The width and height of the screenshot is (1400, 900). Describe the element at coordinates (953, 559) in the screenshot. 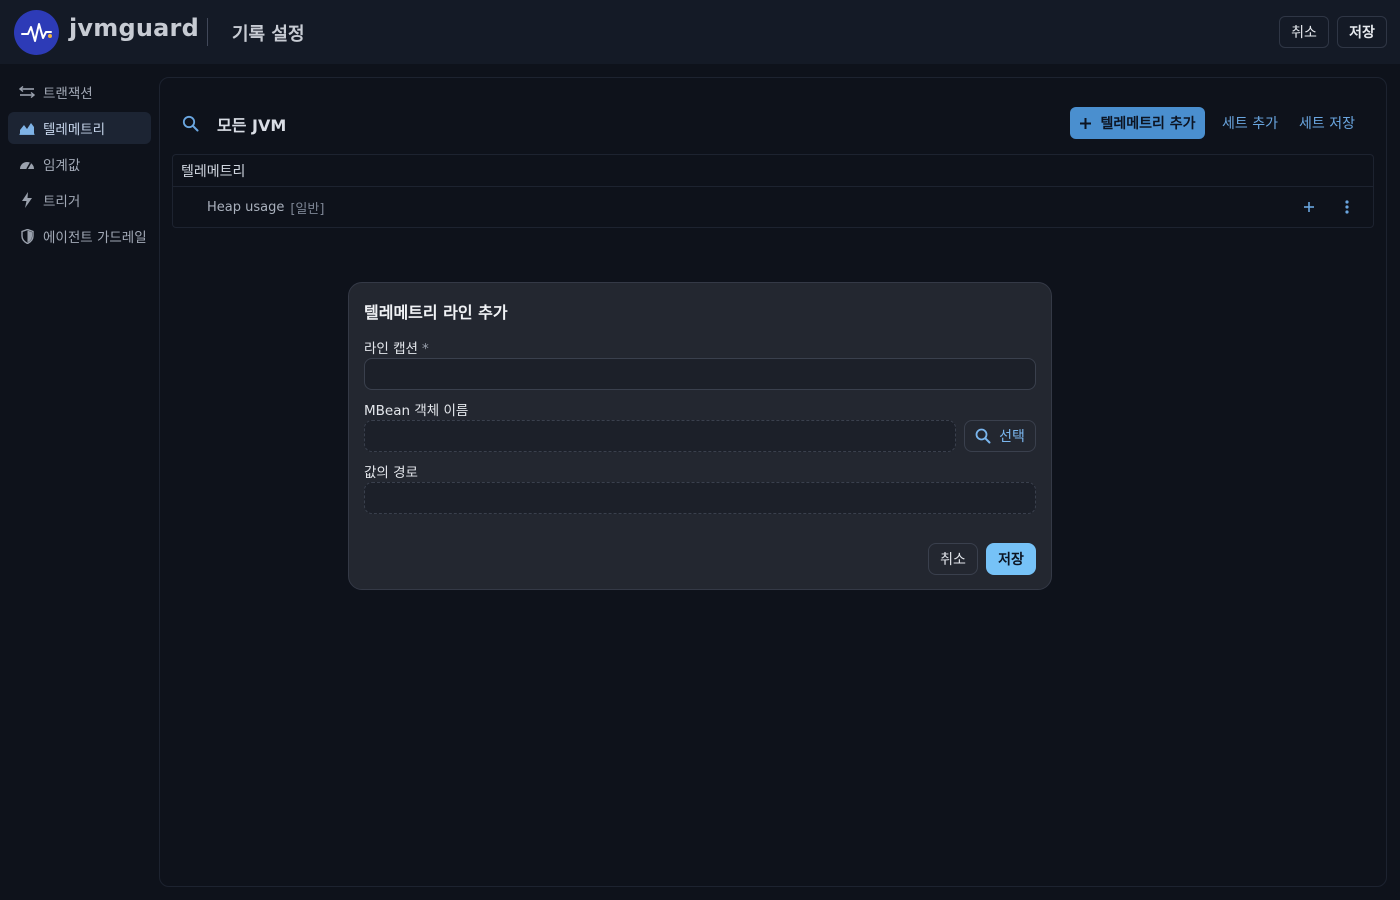

I see `dialog-cancel-button: 취소` at that location.